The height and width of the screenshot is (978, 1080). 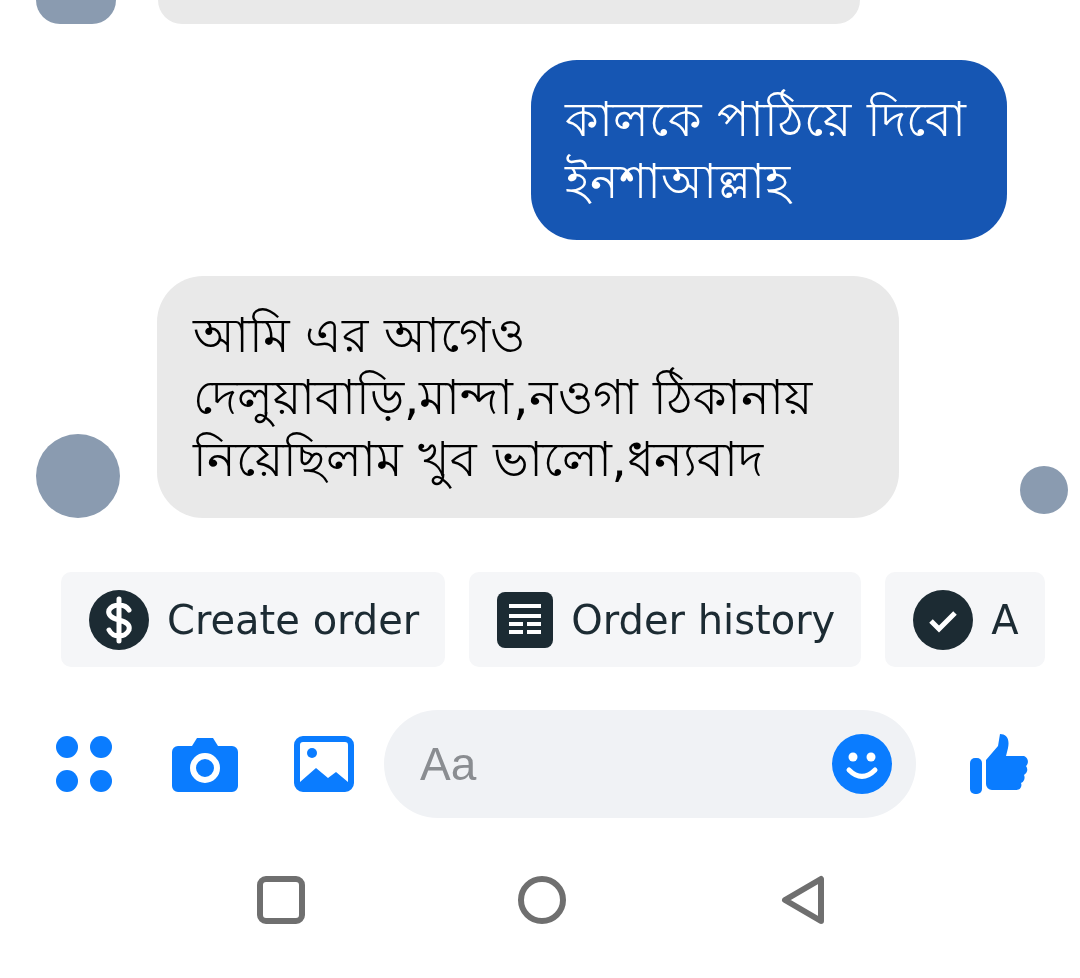 I want to click on camera-icon, so click(x=205, y=764).